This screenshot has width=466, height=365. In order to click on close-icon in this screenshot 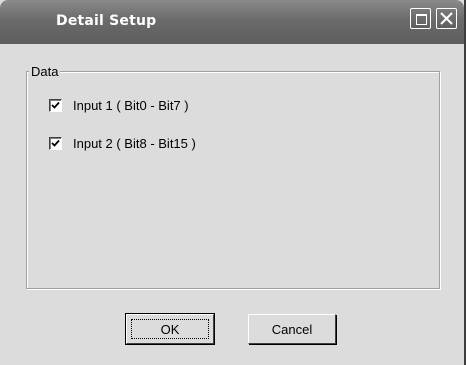, I will do `click(446, 18)`.